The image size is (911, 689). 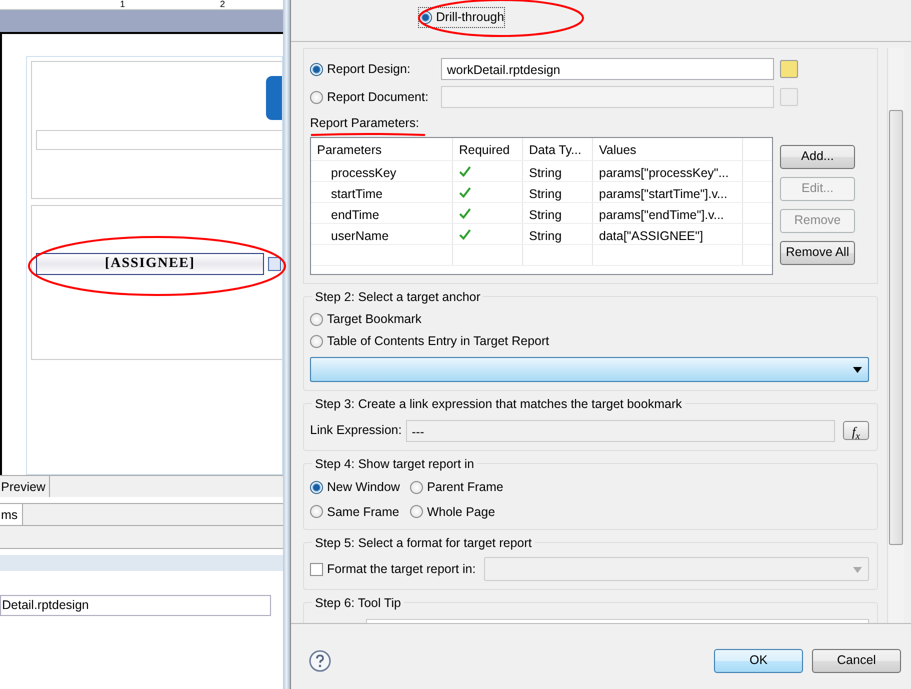 What do you see at coordinates (375, 69) in the screenshot?
I see `radio-option: Report Design:` at bounding box center [375, 69].